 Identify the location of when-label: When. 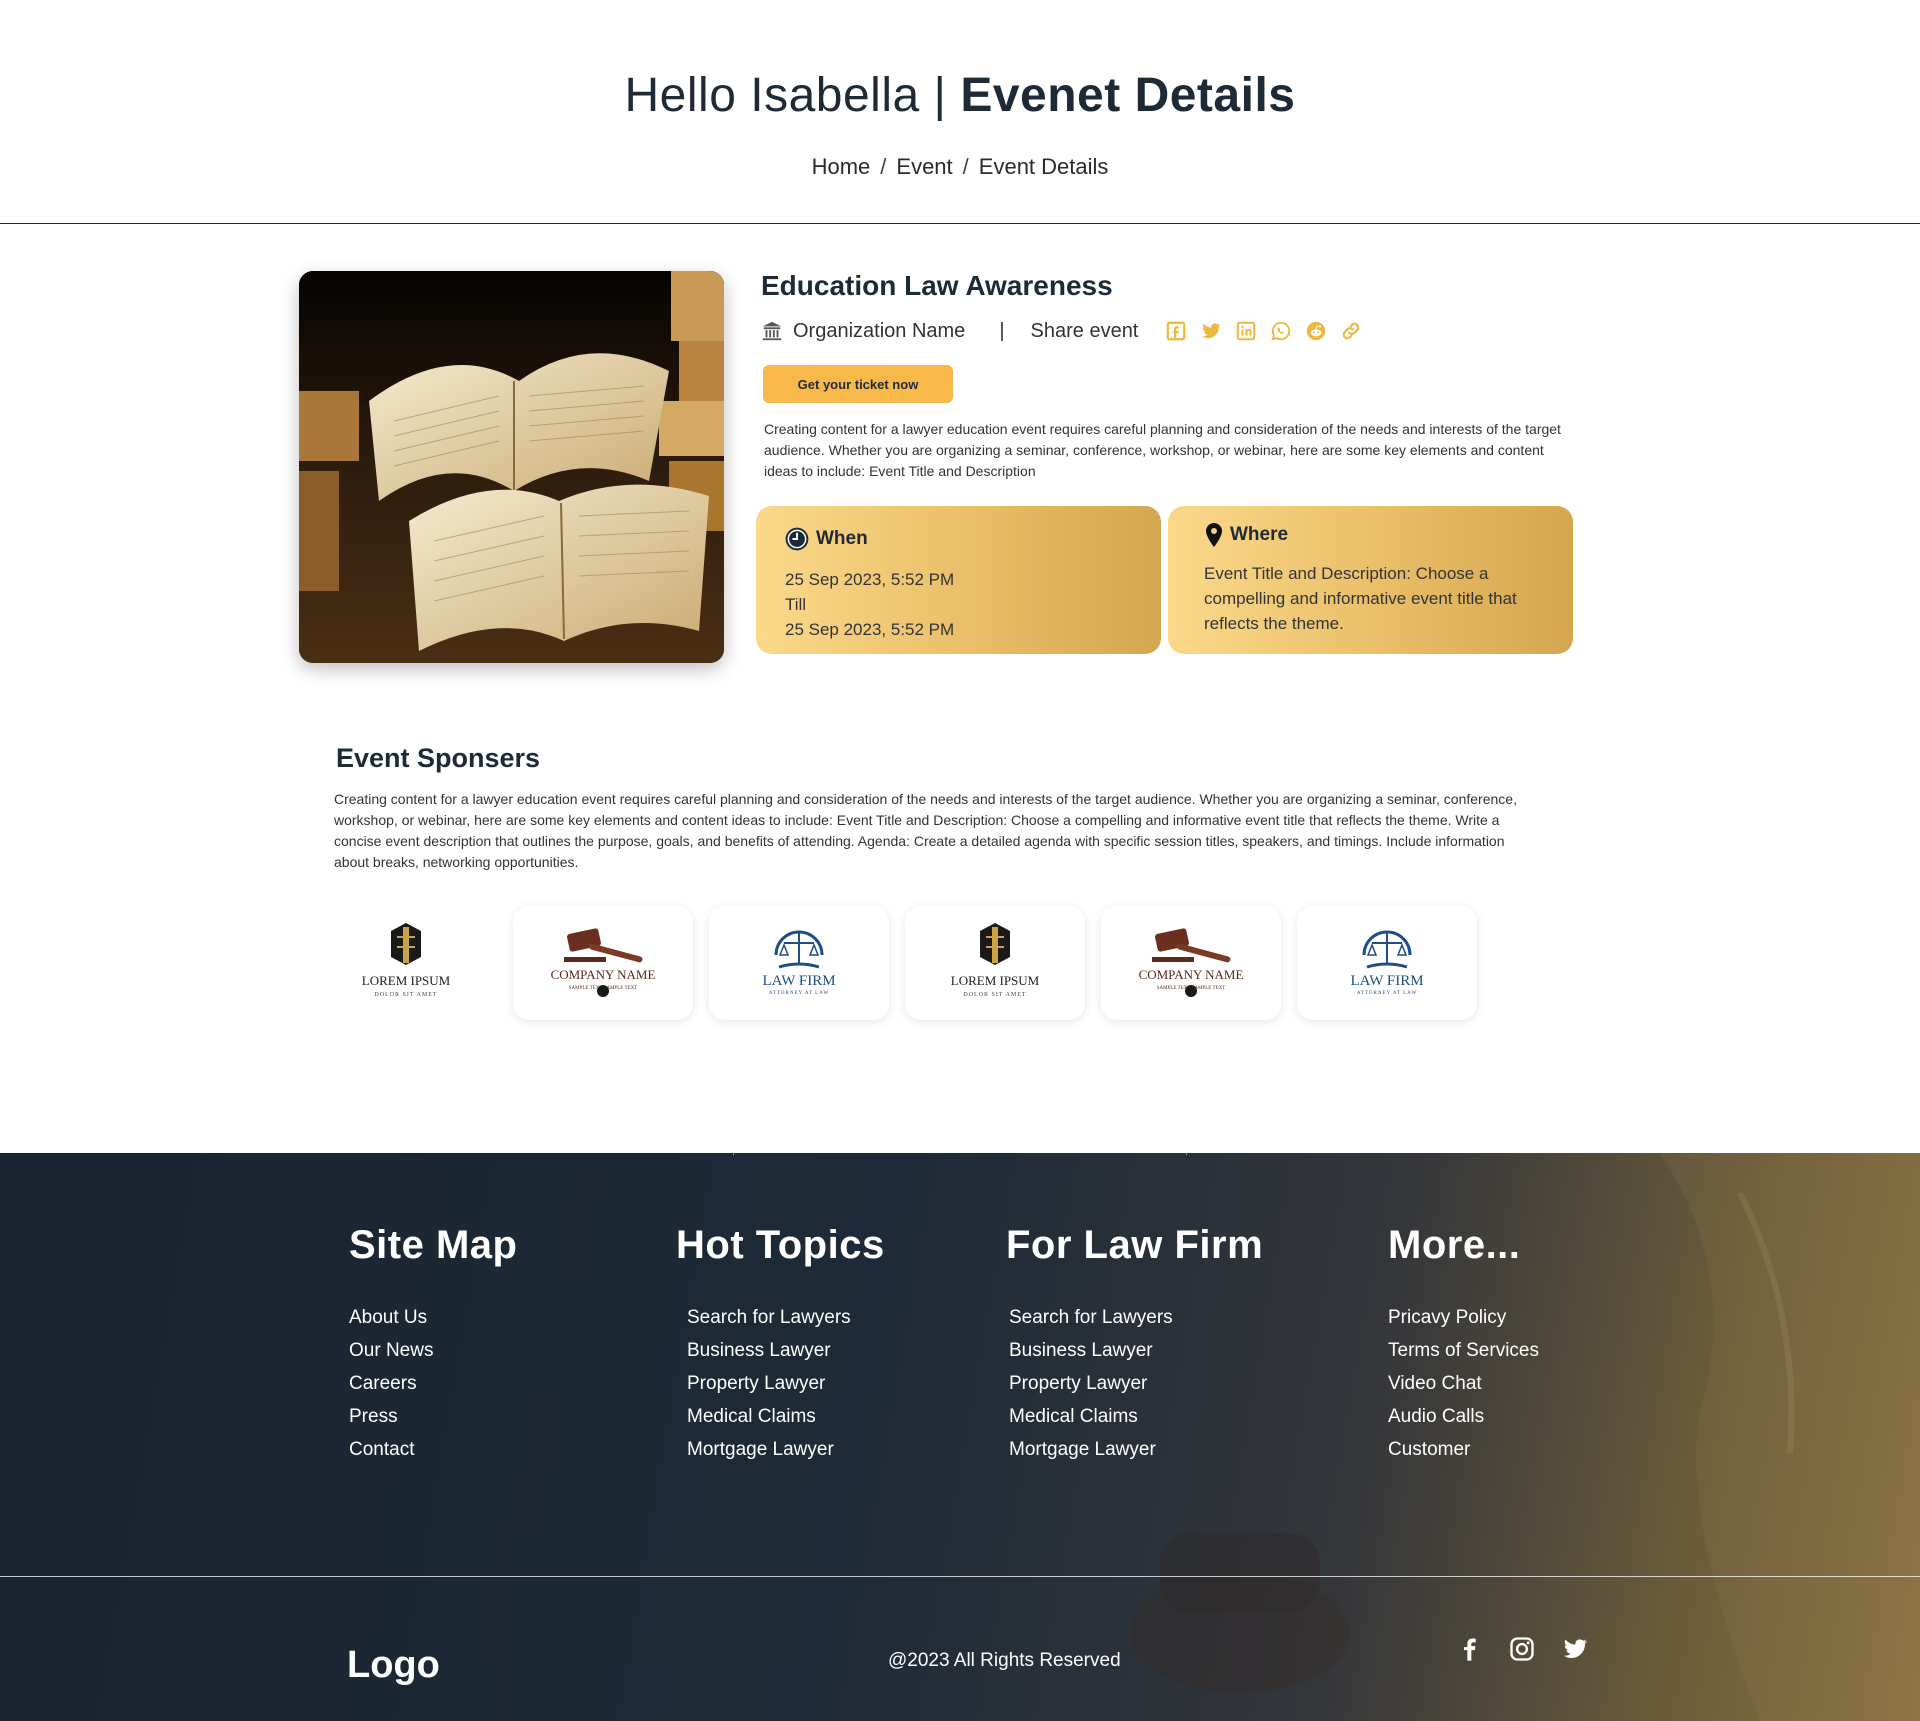
(842, 538).